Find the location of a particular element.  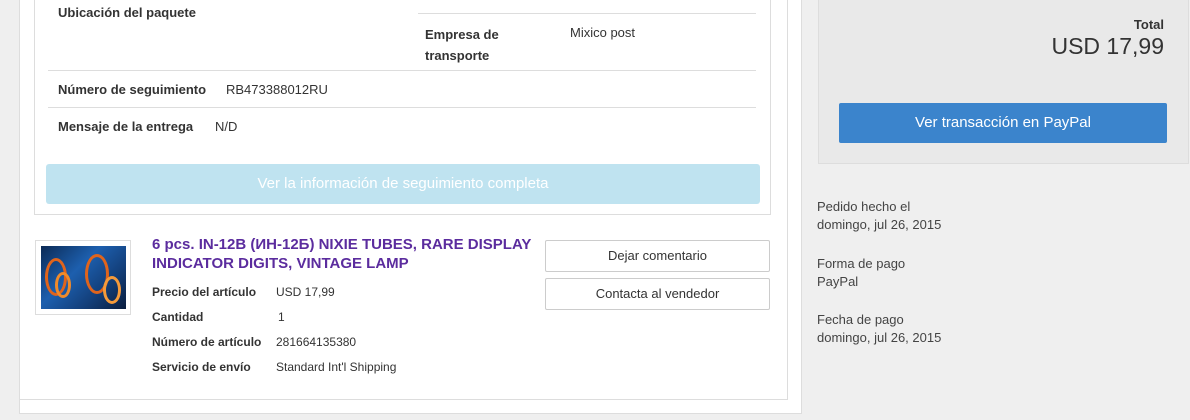

item-price-label: Precio del artículo is located at coordinates (204, 292).